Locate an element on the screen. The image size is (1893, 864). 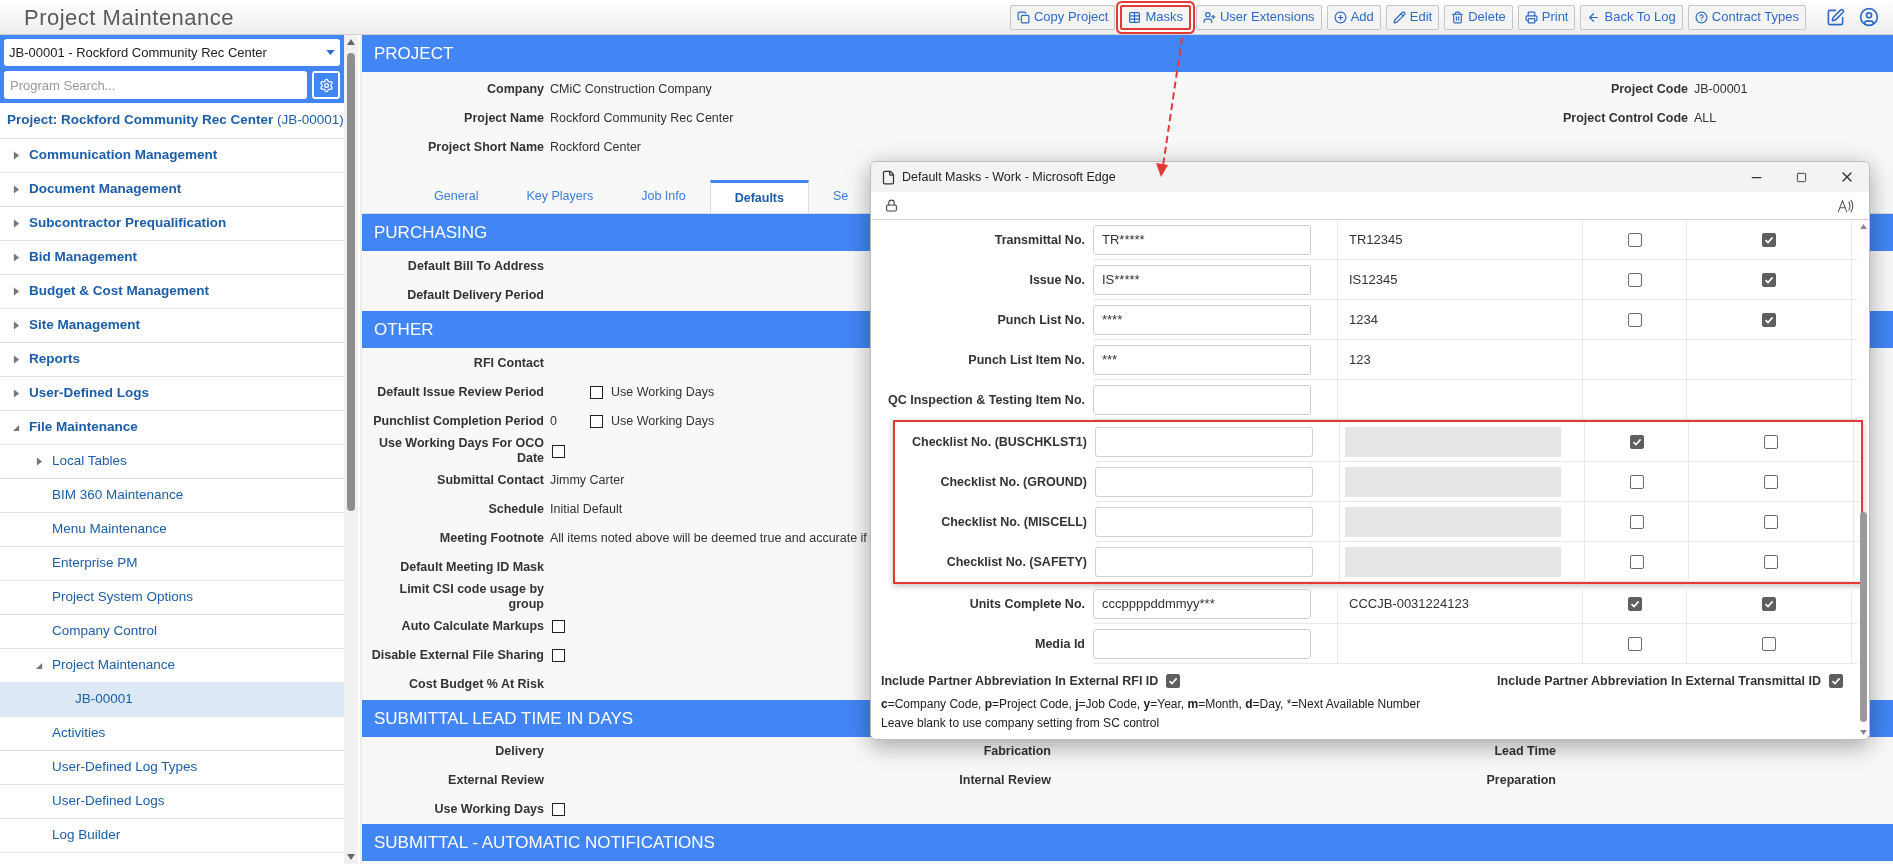
sample-value: CCCJB-0031224123 is located at coordinates (1408, 603).